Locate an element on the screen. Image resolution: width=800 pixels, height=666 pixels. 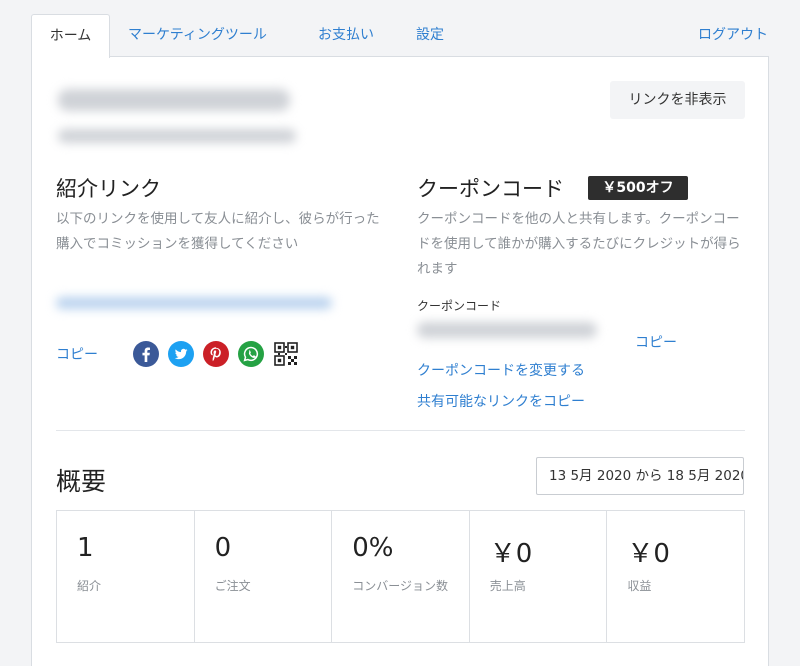
stat-label: 紹介 is located at coordinates (89, 586).